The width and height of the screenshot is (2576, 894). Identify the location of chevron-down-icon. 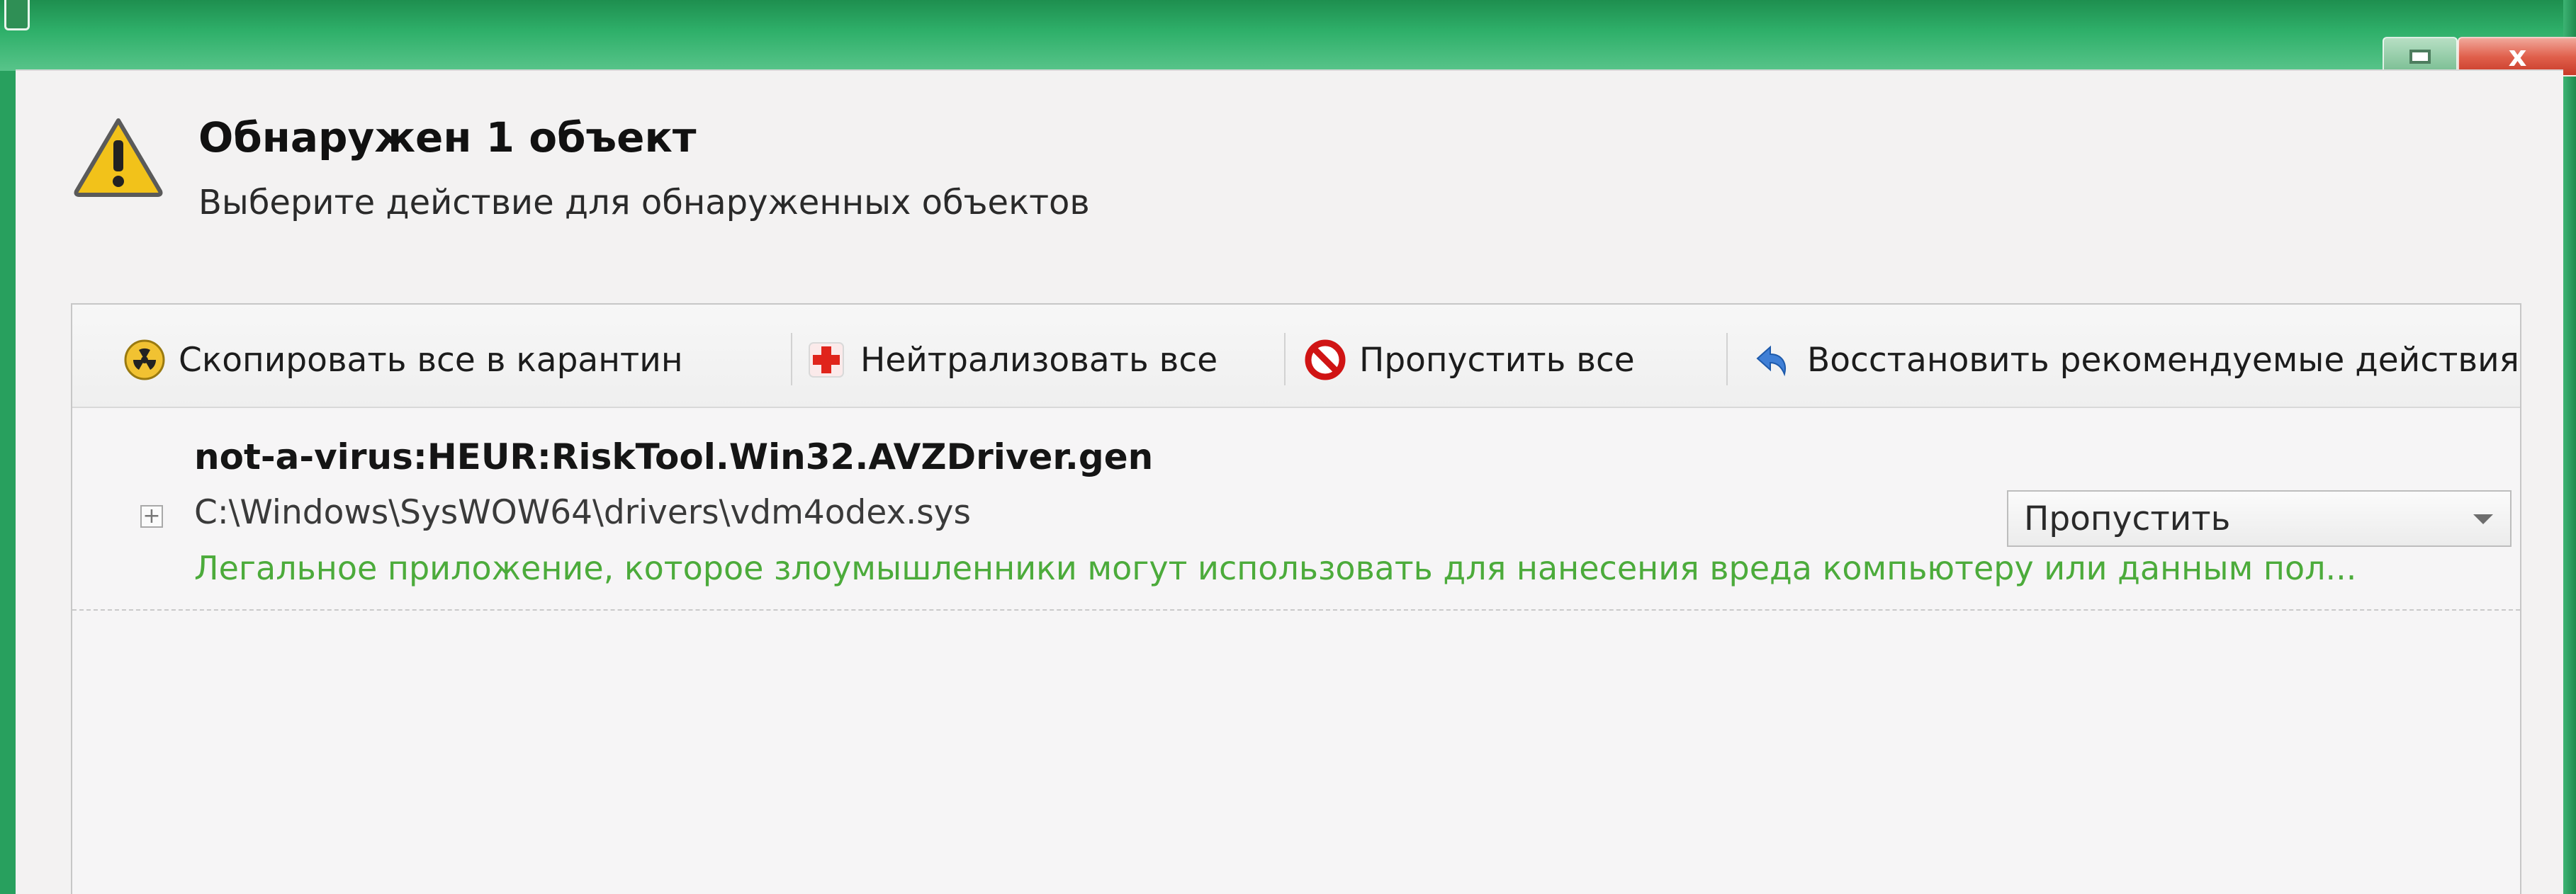
(2483, 519).